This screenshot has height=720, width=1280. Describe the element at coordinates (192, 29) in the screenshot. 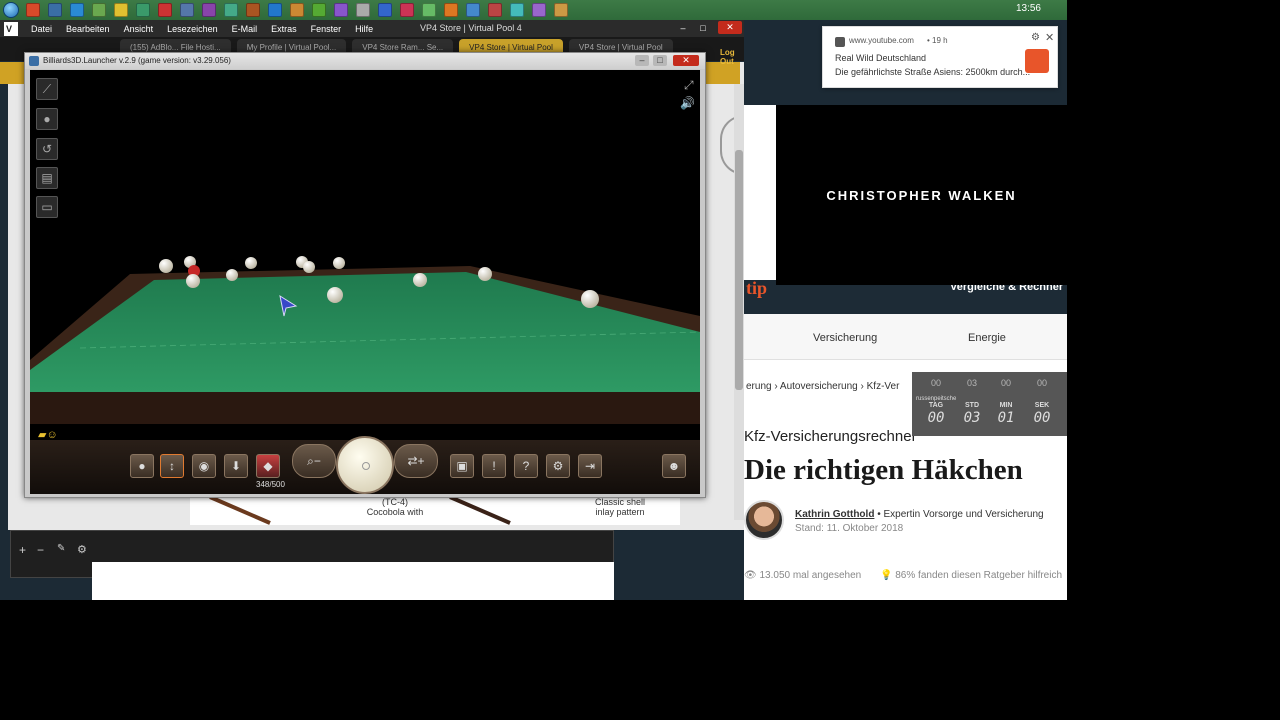

I see `menu-item-lesezeichen: Lesezeichen` at that location.